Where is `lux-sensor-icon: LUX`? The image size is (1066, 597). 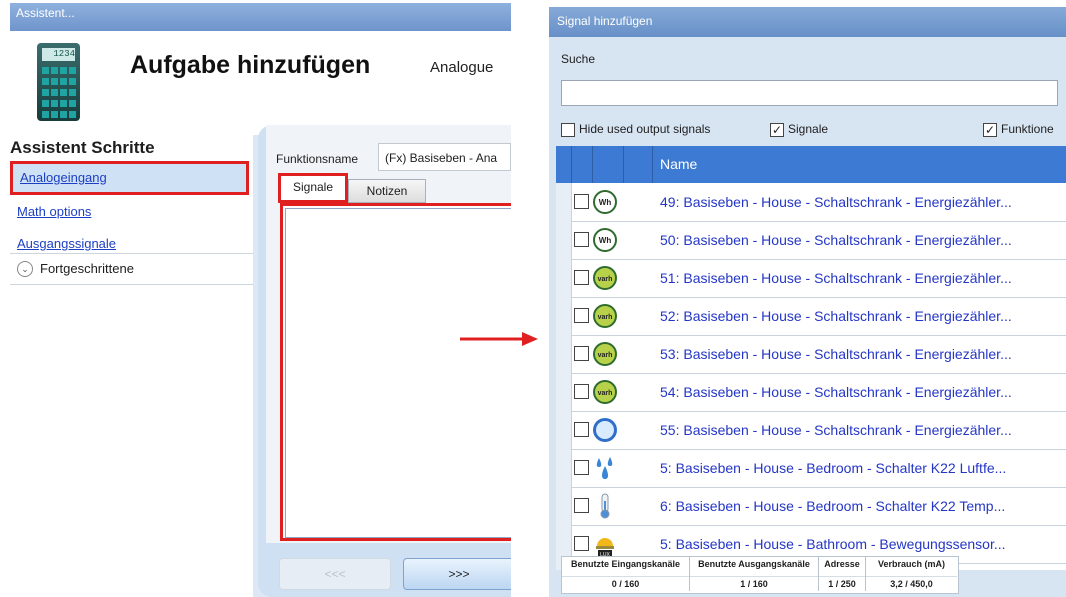
lux-sensor-icon: LUX is located at coordinates (605, 544).